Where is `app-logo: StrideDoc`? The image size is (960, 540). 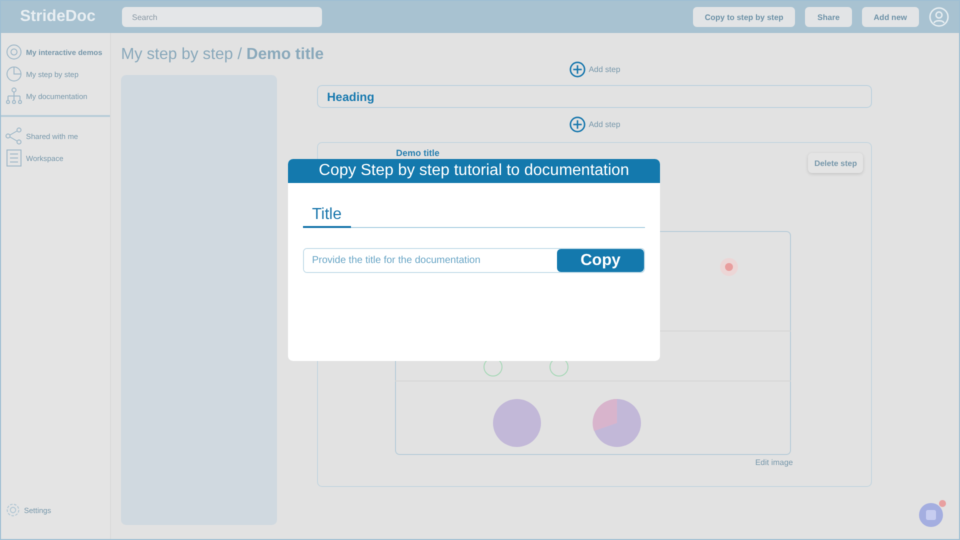 app-logo: StrideDoc is located at coordinates (58, 17).